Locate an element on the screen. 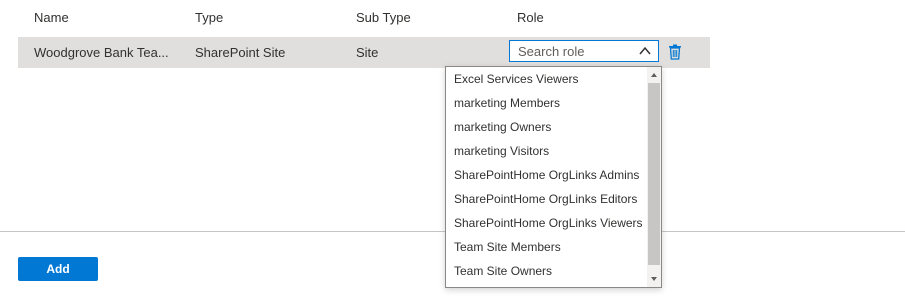  scroll-up-arrow-icon is located at coordinates (654, 75).